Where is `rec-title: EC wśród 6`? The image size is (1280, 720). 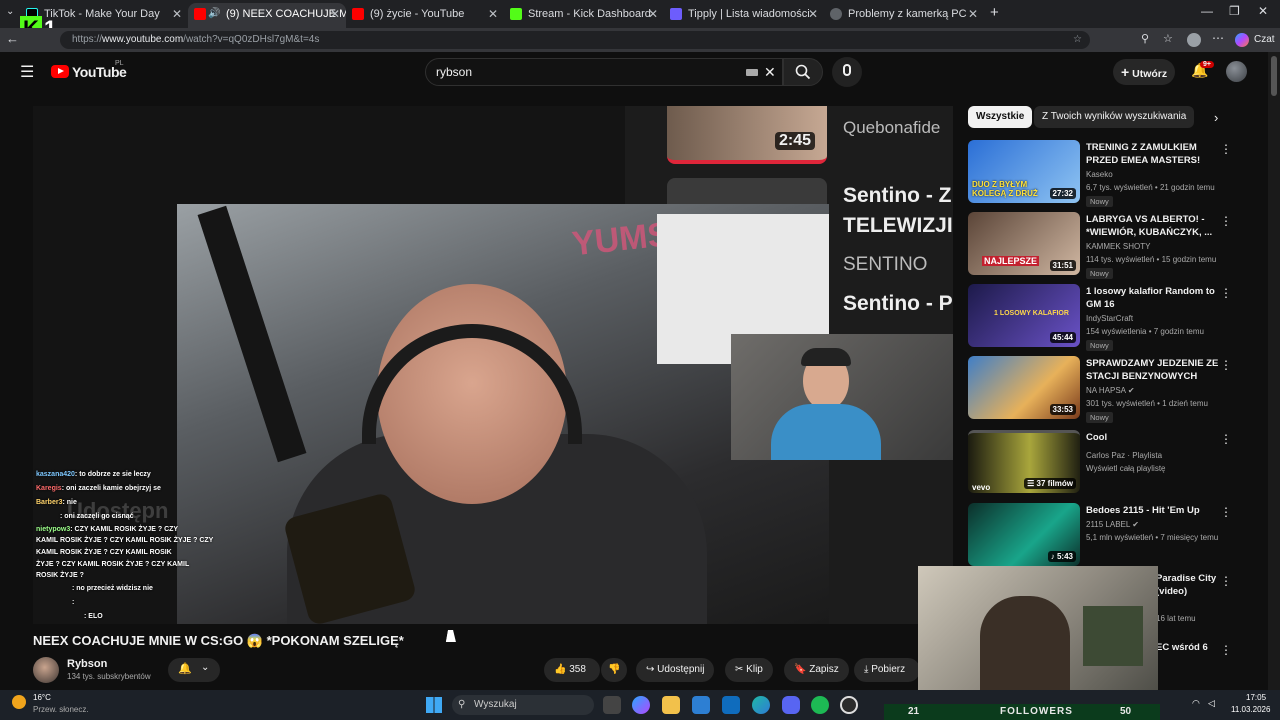 rec-title: EC wśród 6 is located at coordinates (1182, 647).